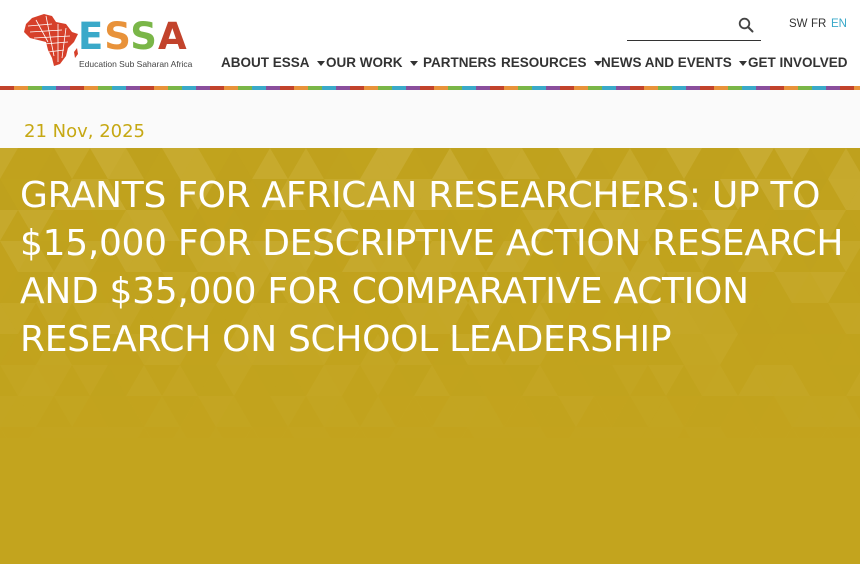 This screenshot has width=860, height=564. Describe the element at coordinates (544, 62) in the screenshot. I see `nav-label: RESOURCES` at that location.